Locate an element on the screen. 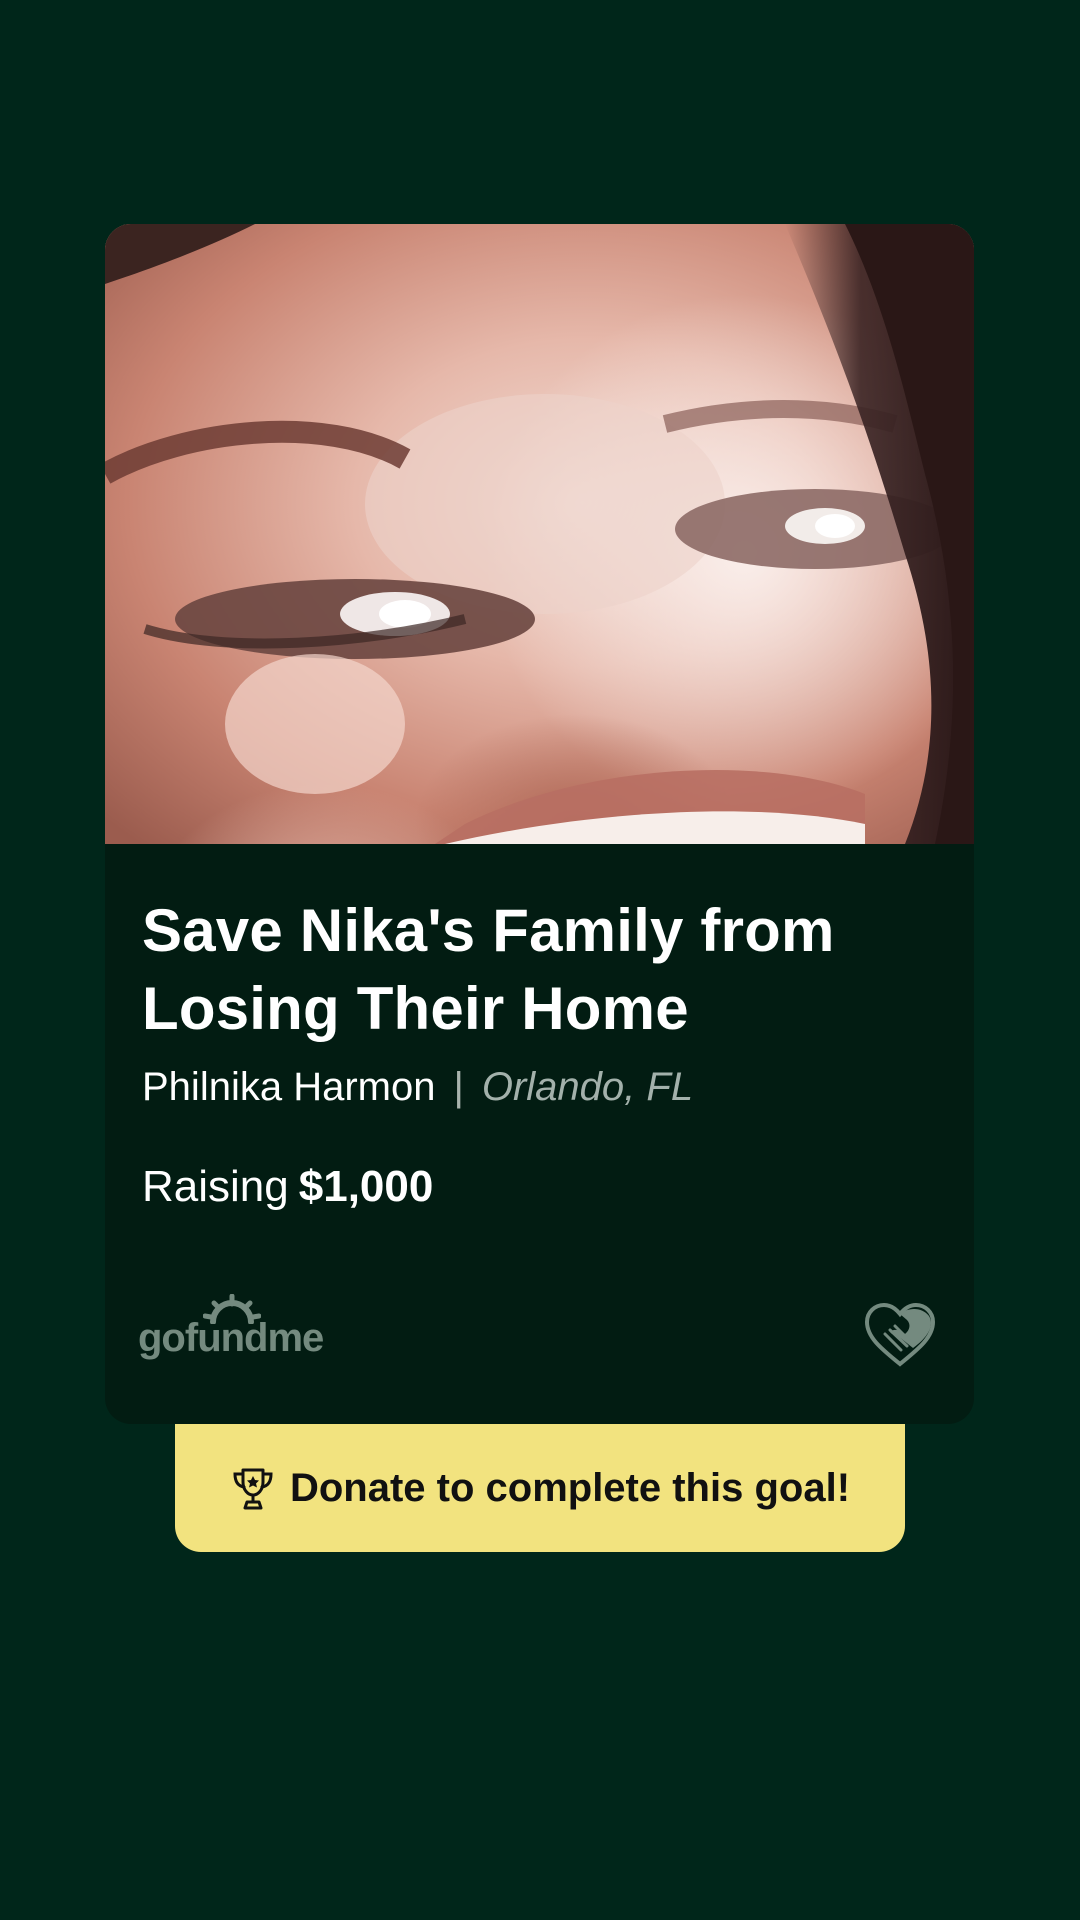 Image resolution: width=1080 pixels, height=1920 pixels. donate-button-label: Donate to complete this goal! is located at coordinates (570, 1487).